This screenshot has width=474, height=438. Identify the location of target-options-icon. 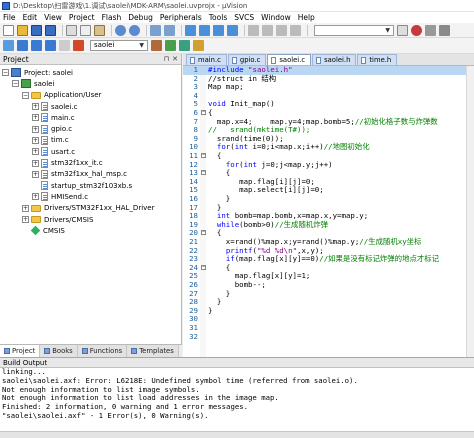
(156, 45).